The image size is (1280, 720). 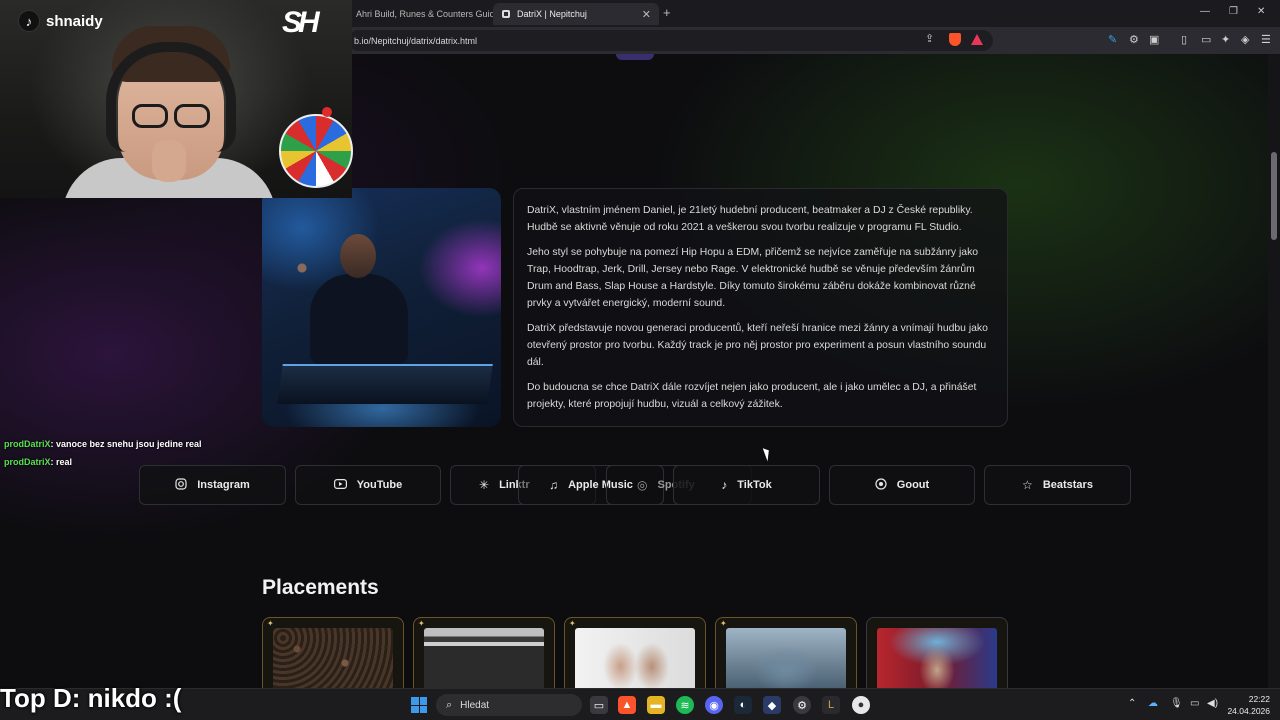 I want to click on chat-text: : vanoce bez snehu jsou jedine real, so click(x=126, y=444).